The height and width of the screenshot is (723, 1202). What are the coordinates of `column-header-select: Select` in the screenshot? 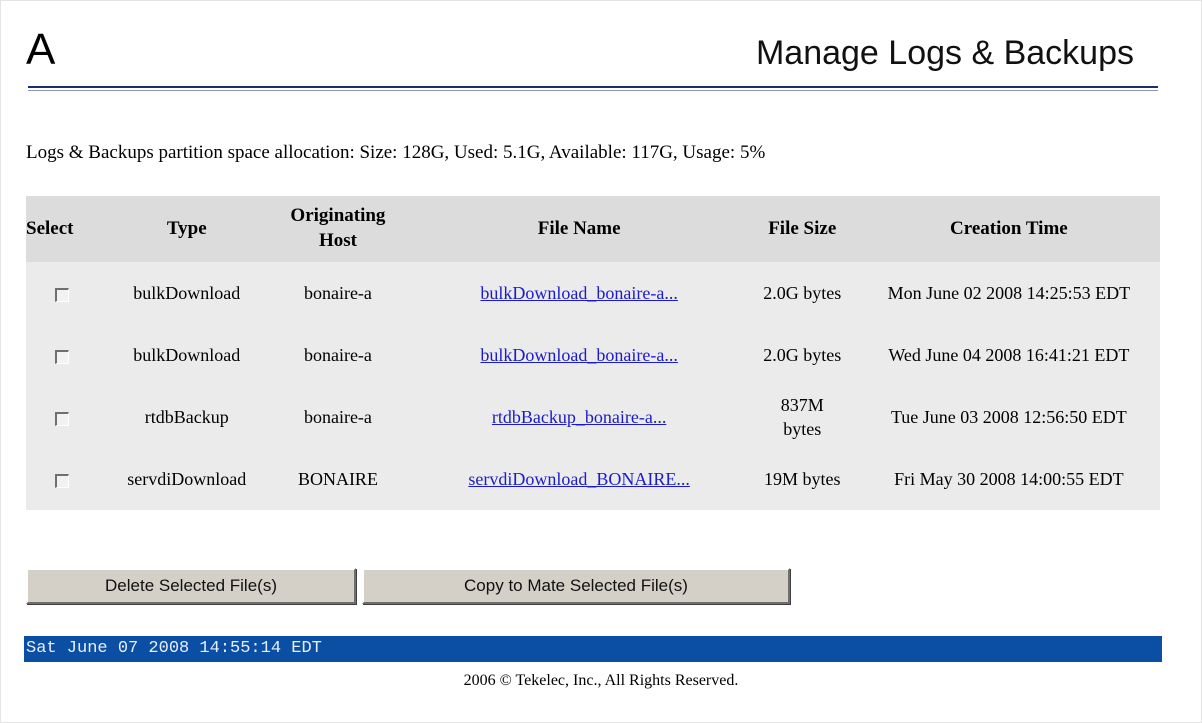 It's located at (68, 229).